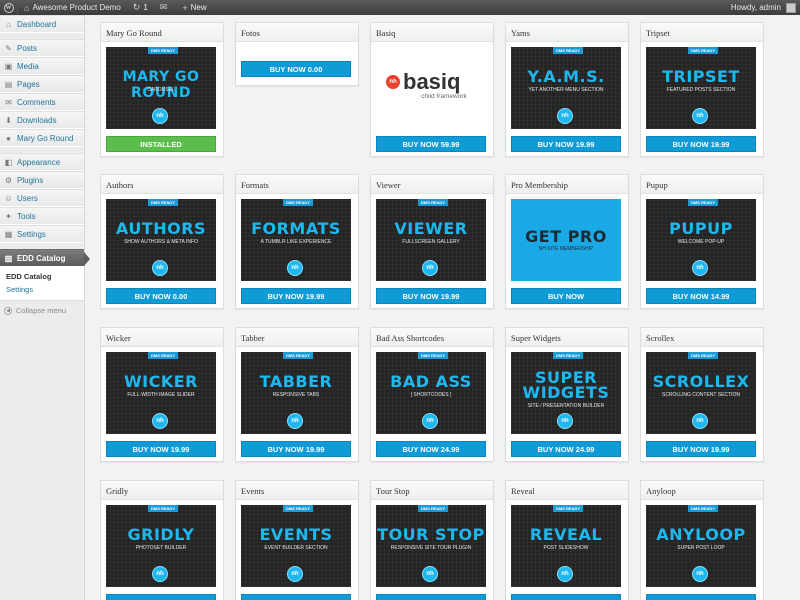 This screenshot has height=600, width=800. I want to click on wordpress-logo-icon: W, so click(9, 7).